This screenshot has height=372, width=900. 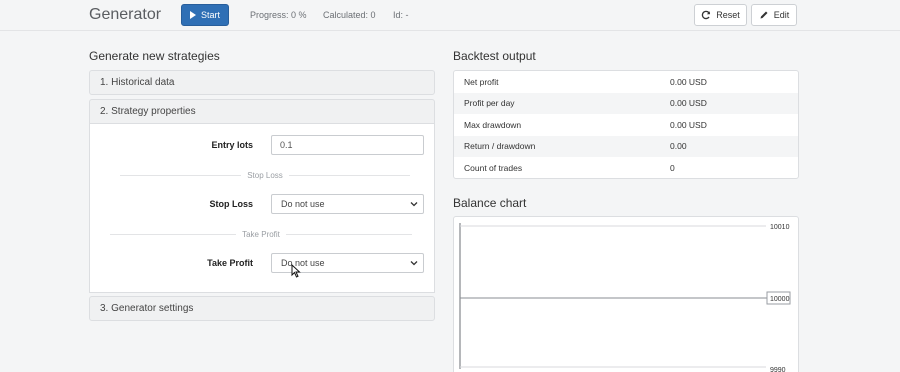 What do you see at coordinates (481, 81) in the screenshot?
I see `row-key: Net profit` at bounding box center [481, 81].